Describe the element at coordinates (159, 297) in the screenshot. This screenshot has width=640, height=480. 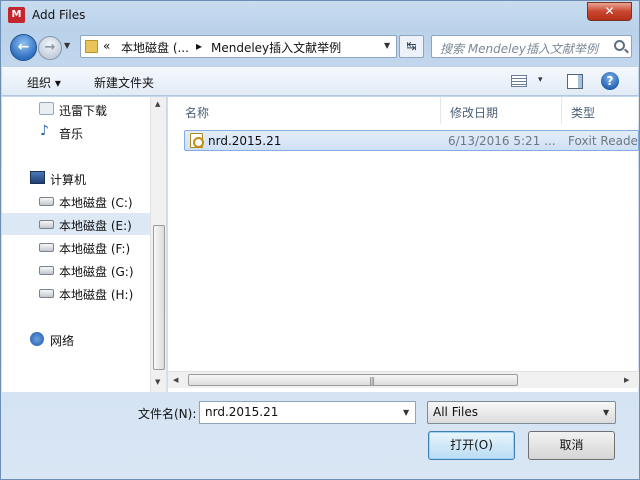
I see `navigation-scrollbar-thumb` at that location.